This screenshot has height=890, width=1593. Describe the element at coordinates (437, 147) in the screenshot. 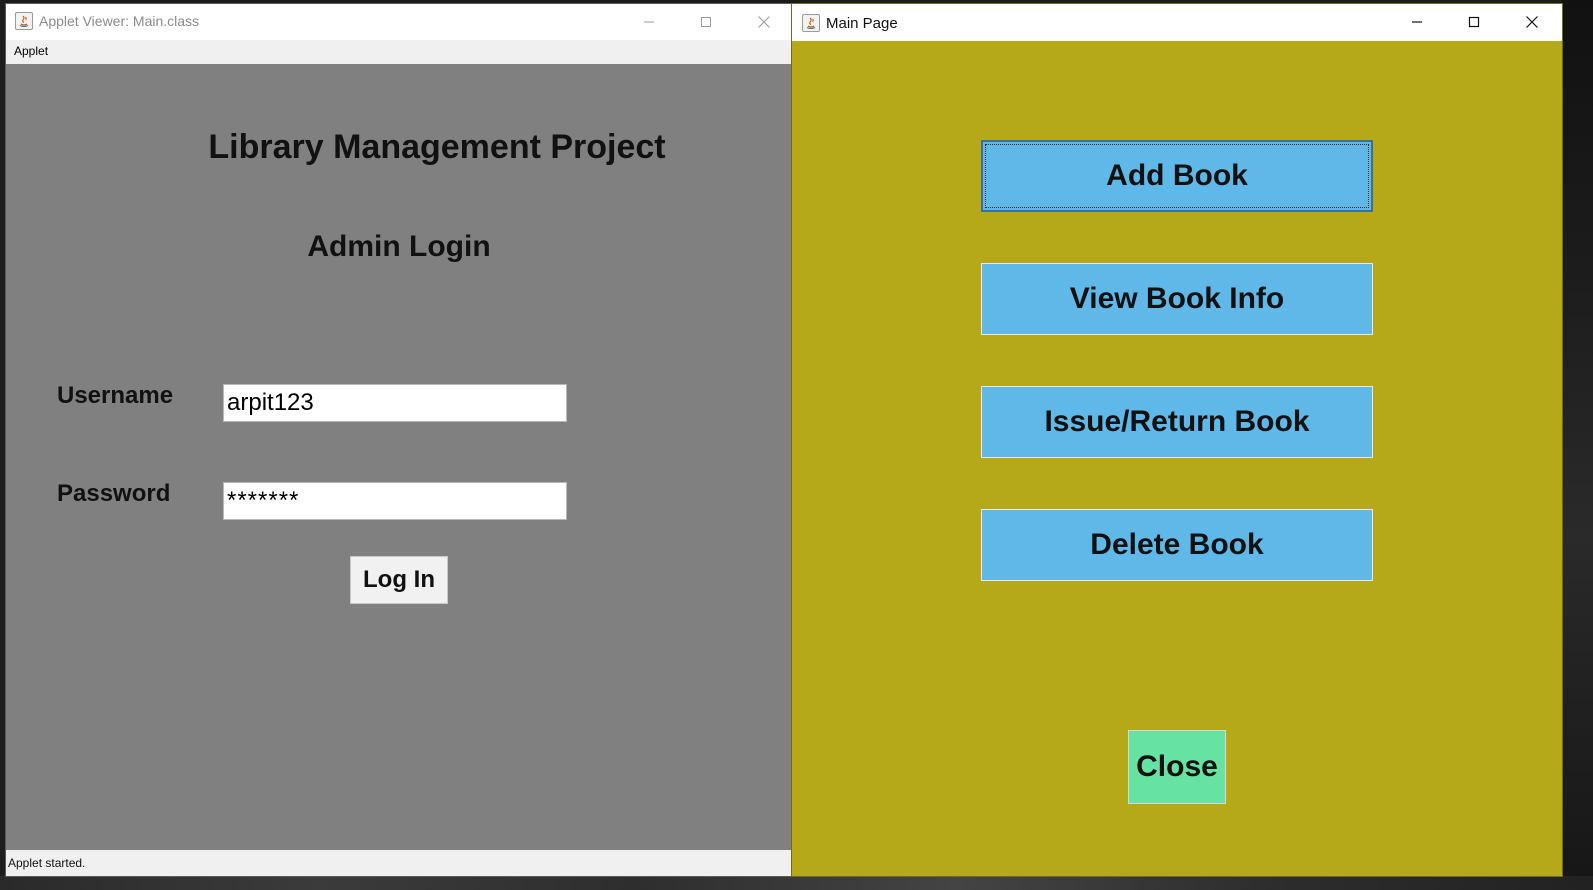

I see `app-title: Library Management Project` at that location.